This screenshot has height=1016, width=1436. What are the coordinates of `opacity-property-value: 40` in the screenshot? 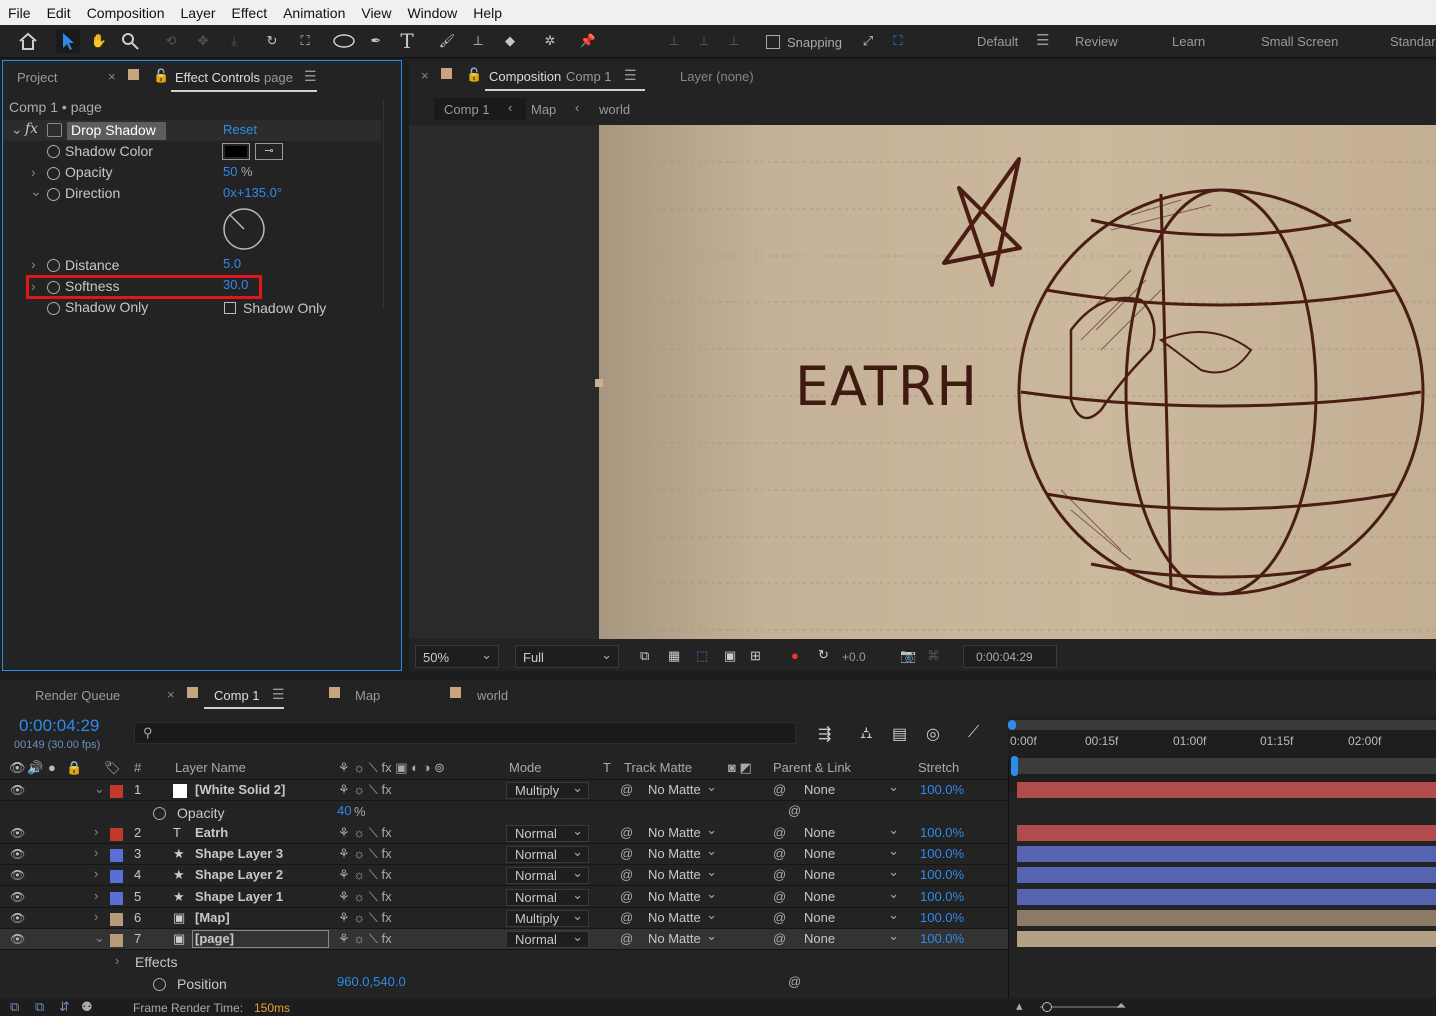 It's located at (344, 810).